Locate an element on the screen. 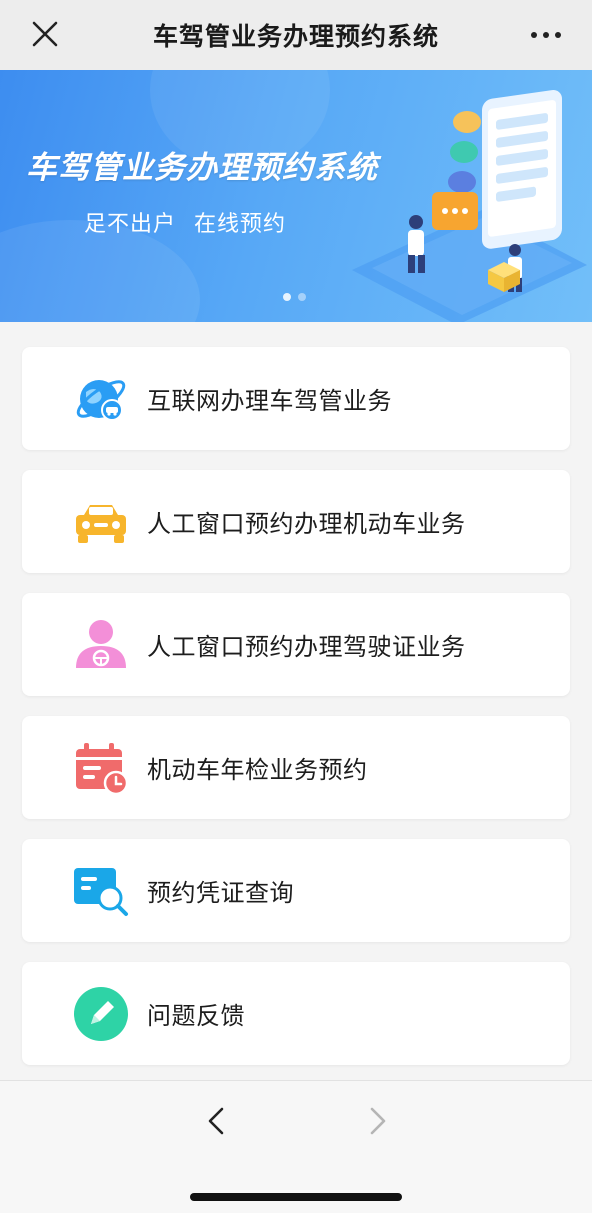 The image size is (592, 1213). banner-title: 车驾管业务办理预约系统 is located at coordinates (202, 168).